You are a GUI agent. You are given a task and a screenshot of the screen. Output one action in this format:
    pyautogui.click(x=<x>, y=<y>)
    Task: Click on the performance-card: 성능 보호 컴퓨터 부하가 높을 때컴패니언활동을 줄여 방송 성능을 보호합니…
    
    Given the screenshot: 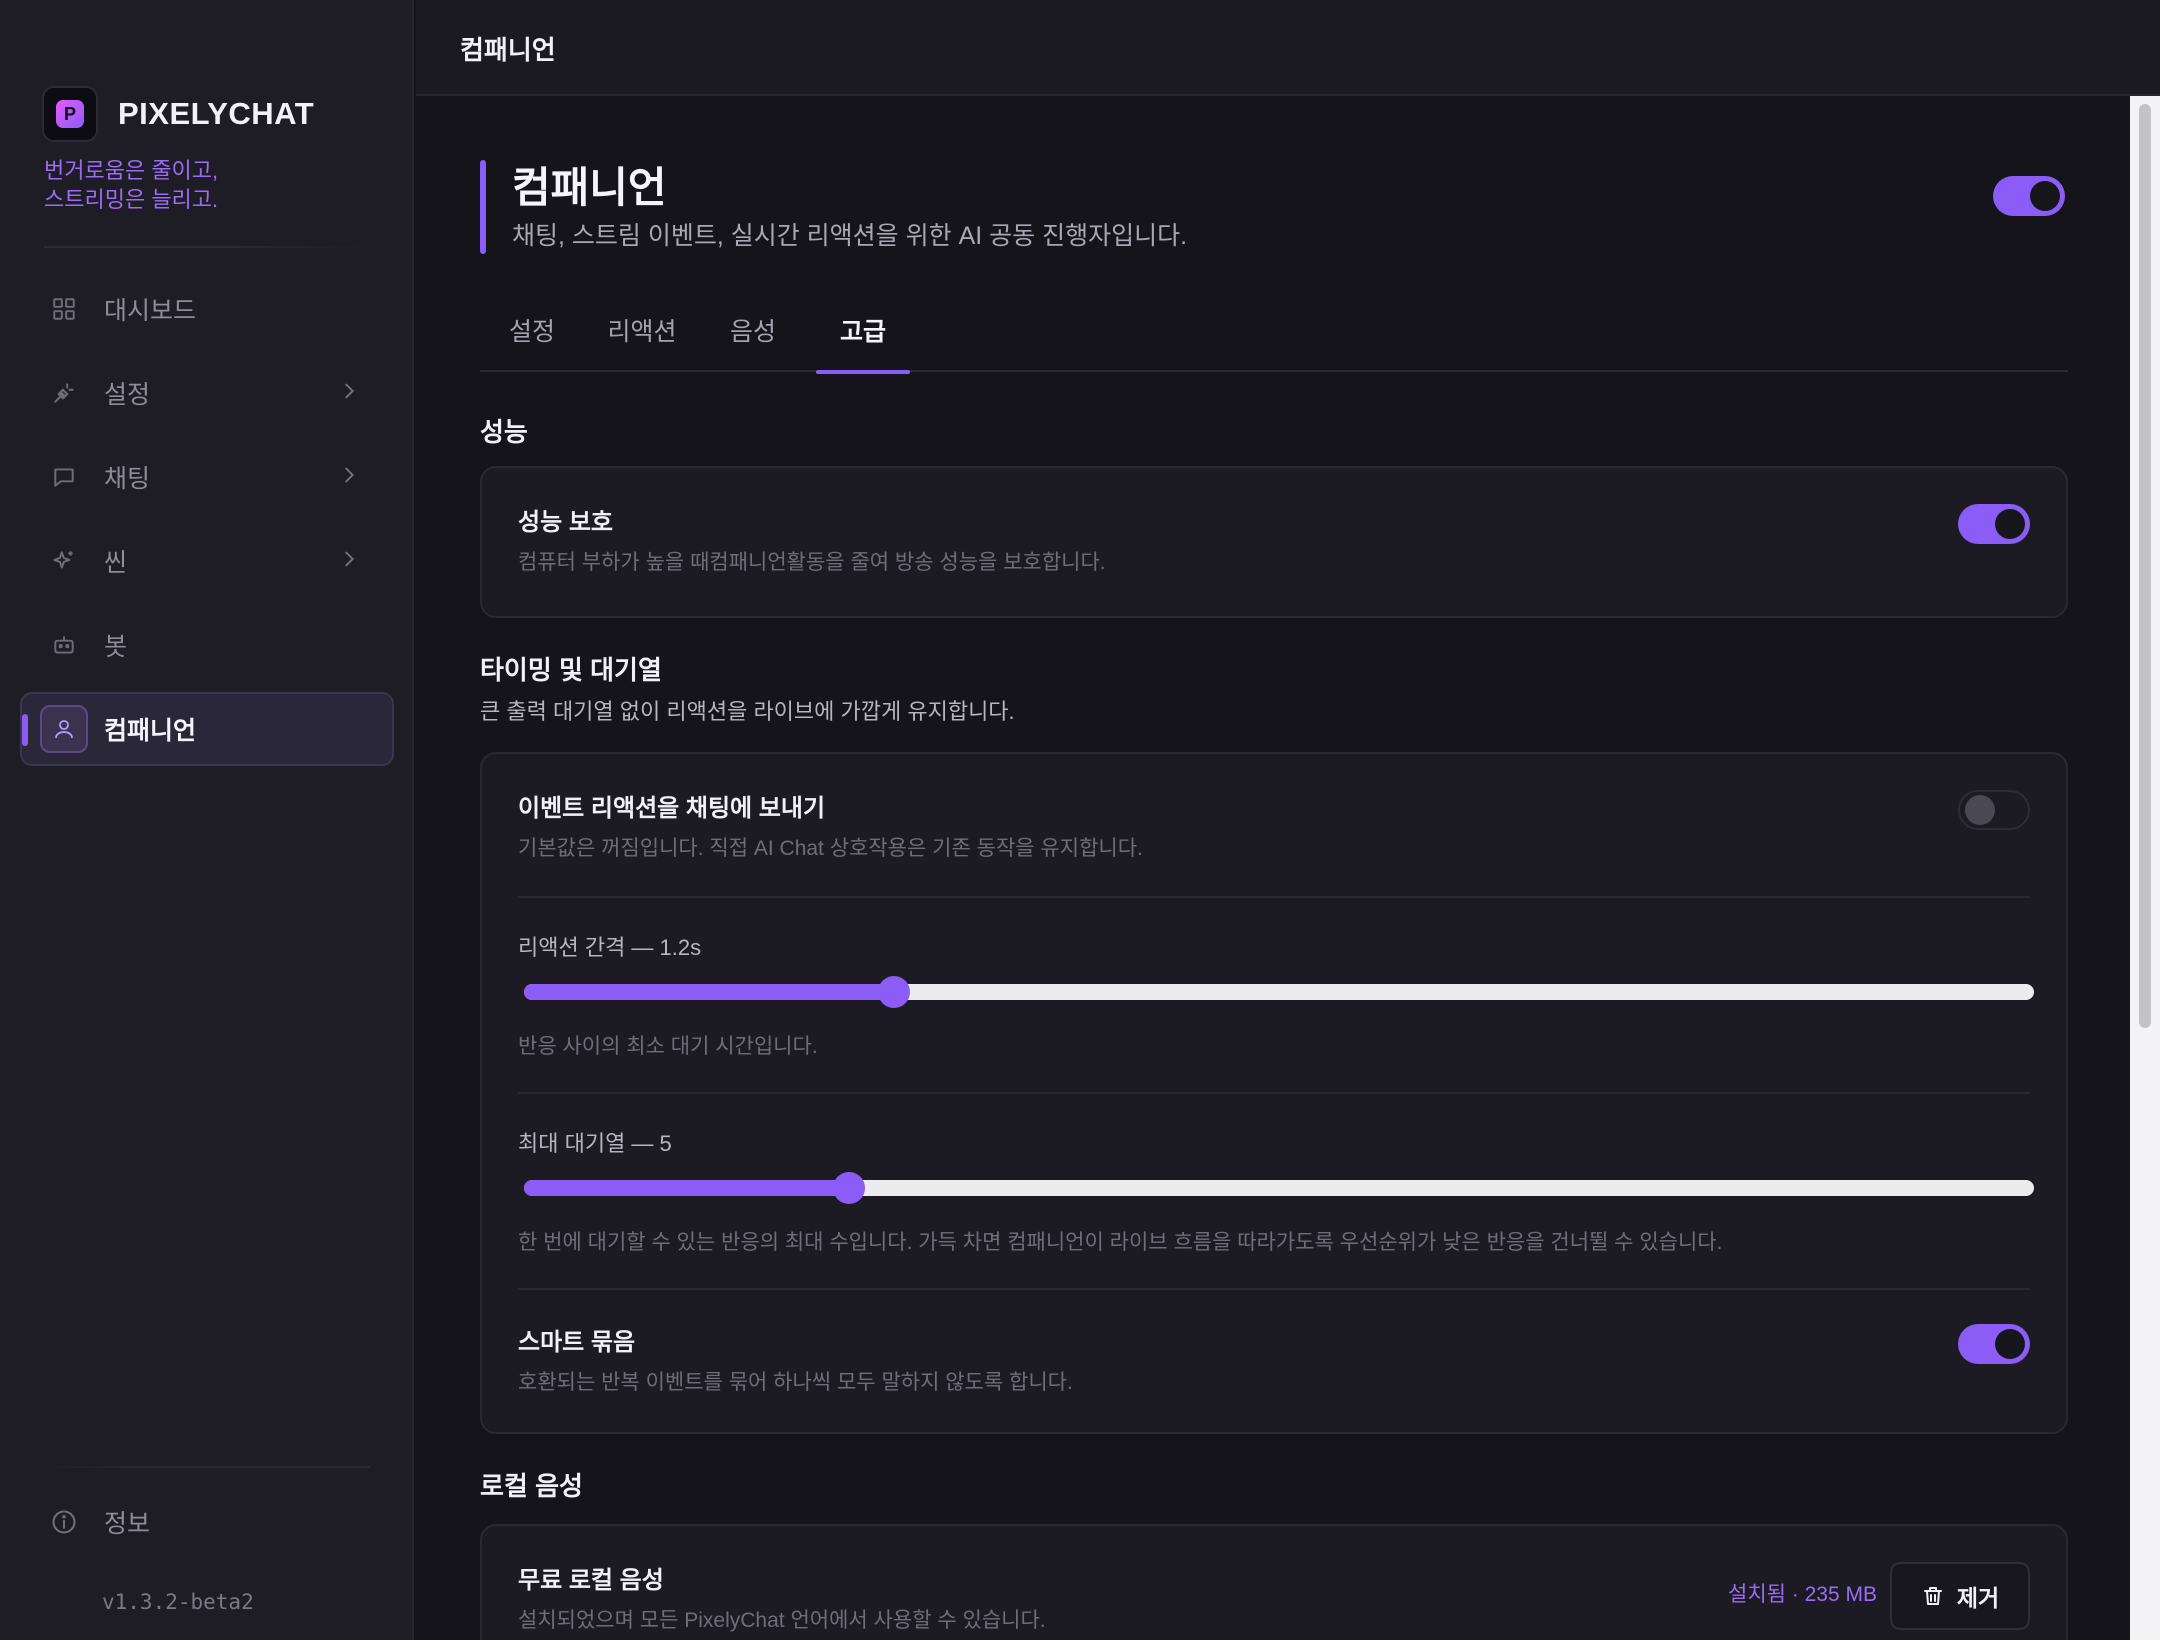 What is the action you would take?
    pyautogui.click(x=1274, y=542)
    